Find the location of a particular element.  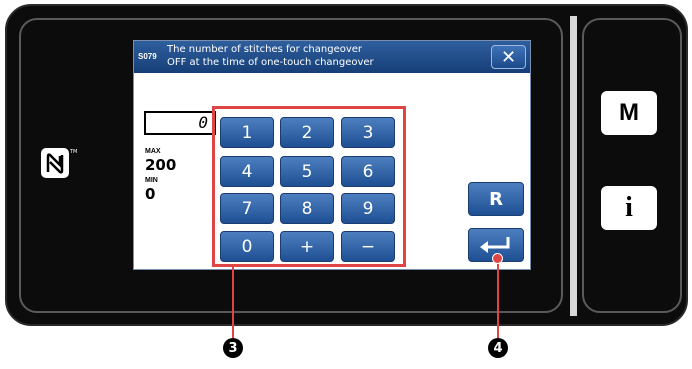

callout-4: 4 is located at coordinates (498, 348).